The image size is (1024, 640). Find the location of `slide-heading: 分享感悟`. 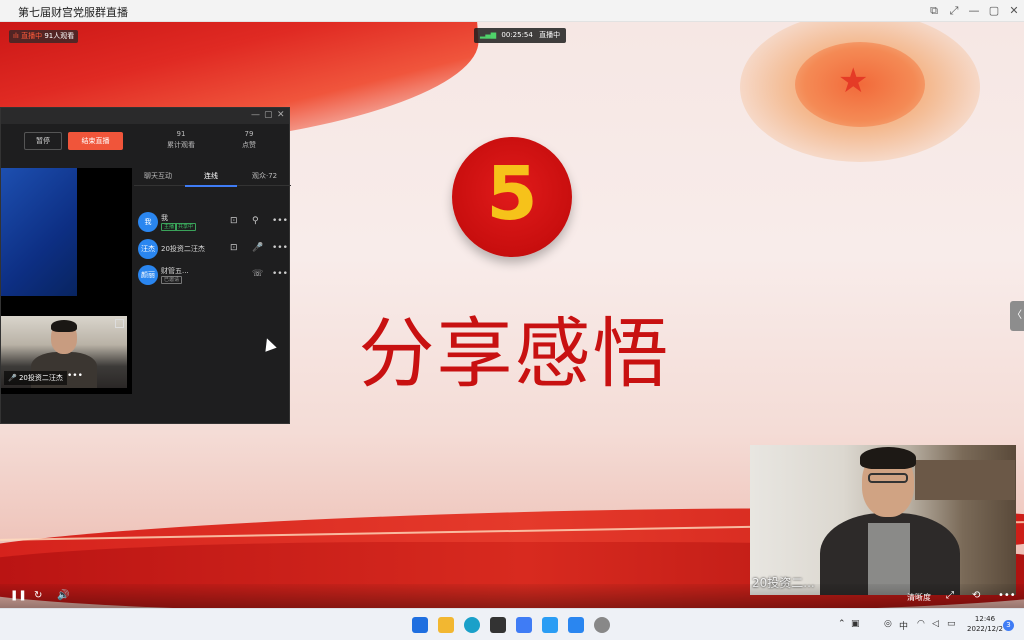

slide-heading: 分享感悟 is located at coordinates (514, 353).